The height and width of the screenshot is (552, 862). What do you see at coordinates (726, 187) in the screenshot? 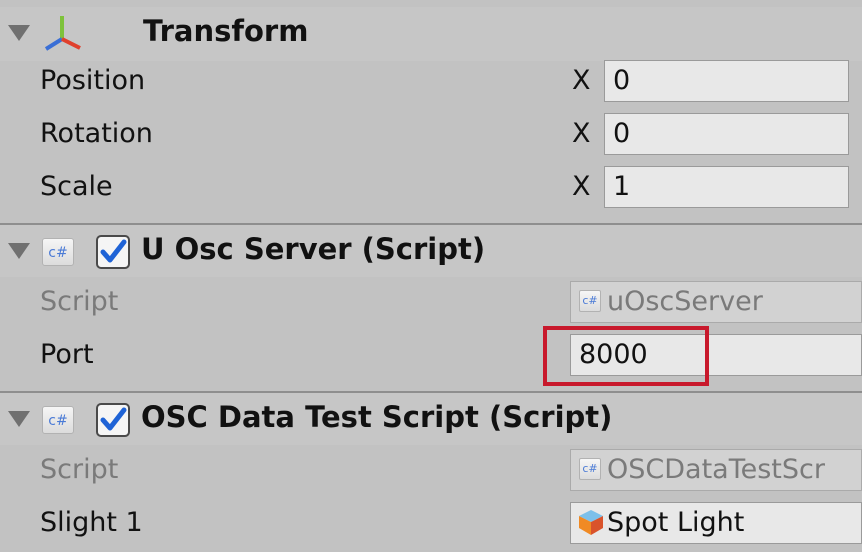
I see `scale-x-field: 1` at bounding box center [726, 187].